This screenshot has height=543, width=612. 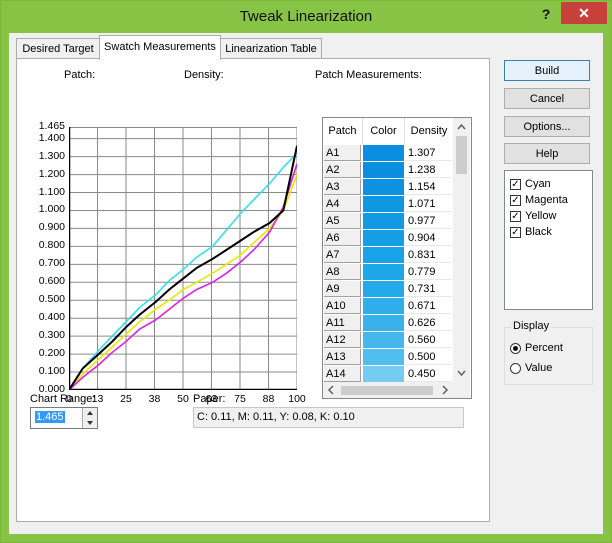 I want to click on x-tick-label: 25, so click(x=126, y=399).